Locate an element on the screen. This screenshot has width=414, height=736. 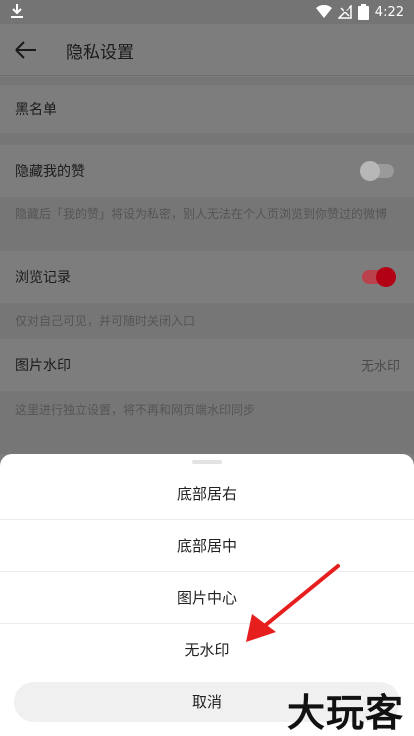
battery-icon is located at coordinates (363, 12).